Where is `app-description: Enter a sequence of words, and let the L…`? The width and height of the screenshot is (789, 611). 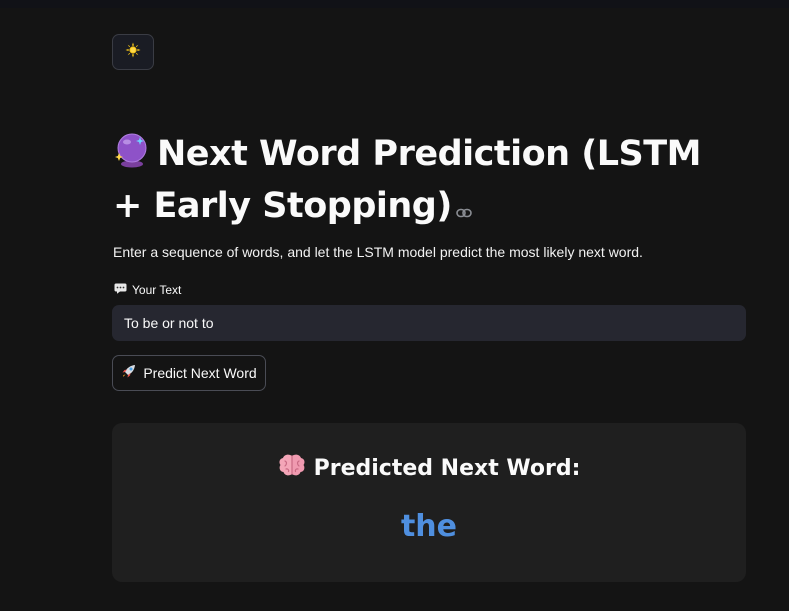 app-description: Enter a sequence of words, and let the L… is located at coordinates (378, 252).